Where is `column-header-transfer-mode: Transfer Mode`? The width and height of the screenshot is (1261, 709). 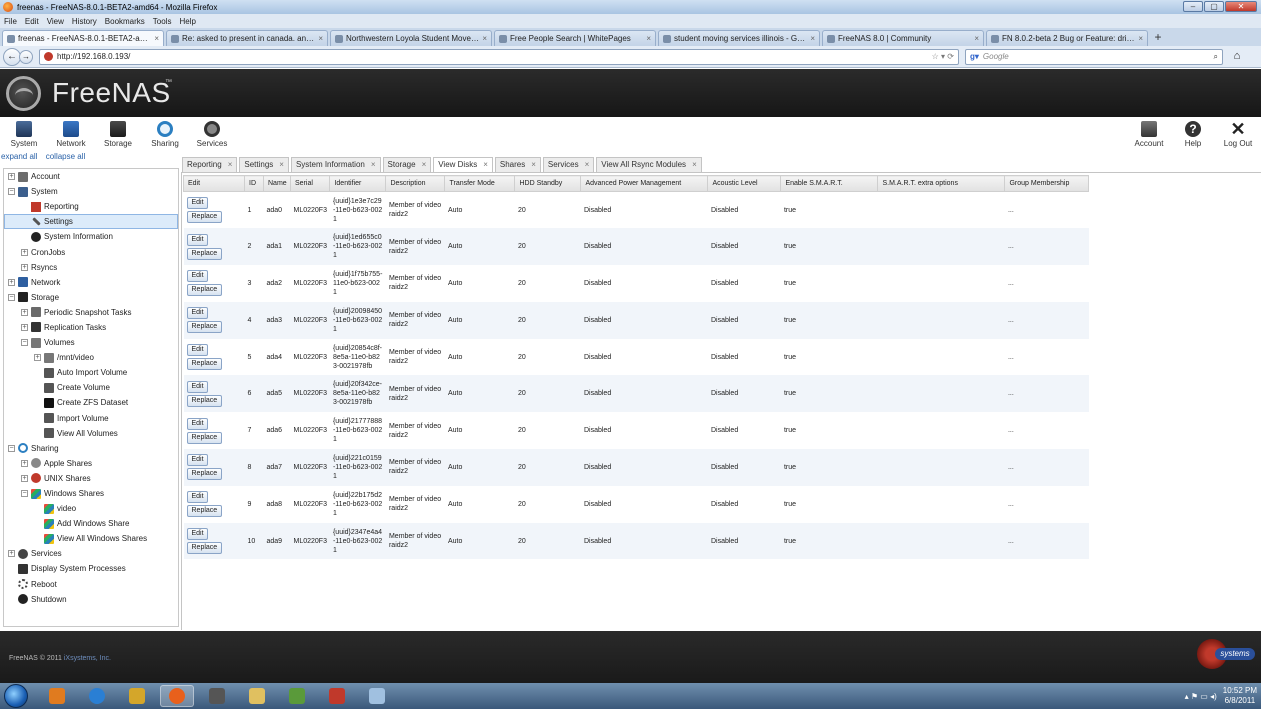
column-header-transfer-mode: Transfer Mode is located at coordinates (480, 183).